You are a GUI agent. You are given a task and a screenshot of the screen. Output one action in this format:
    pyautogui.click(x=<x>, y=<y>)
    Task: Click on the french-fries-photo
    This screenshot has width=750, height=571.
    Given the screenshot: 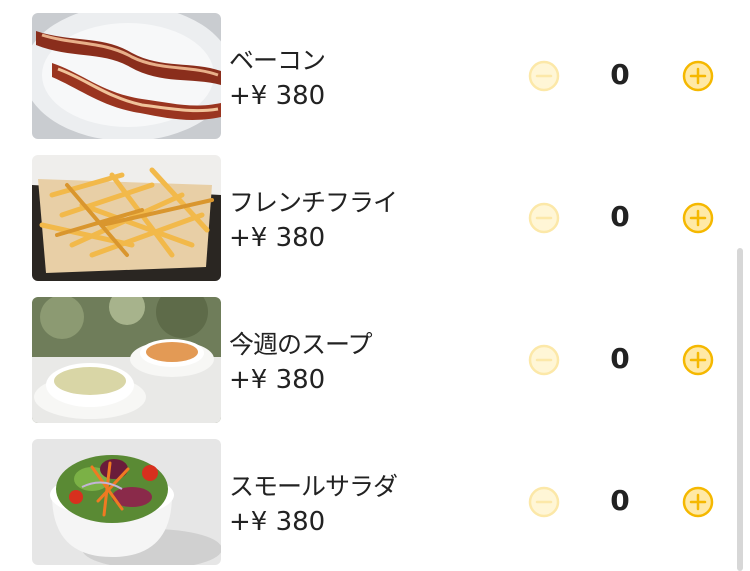 What is the action you would take?
    pyautogui.click(x=126, y=218)
    